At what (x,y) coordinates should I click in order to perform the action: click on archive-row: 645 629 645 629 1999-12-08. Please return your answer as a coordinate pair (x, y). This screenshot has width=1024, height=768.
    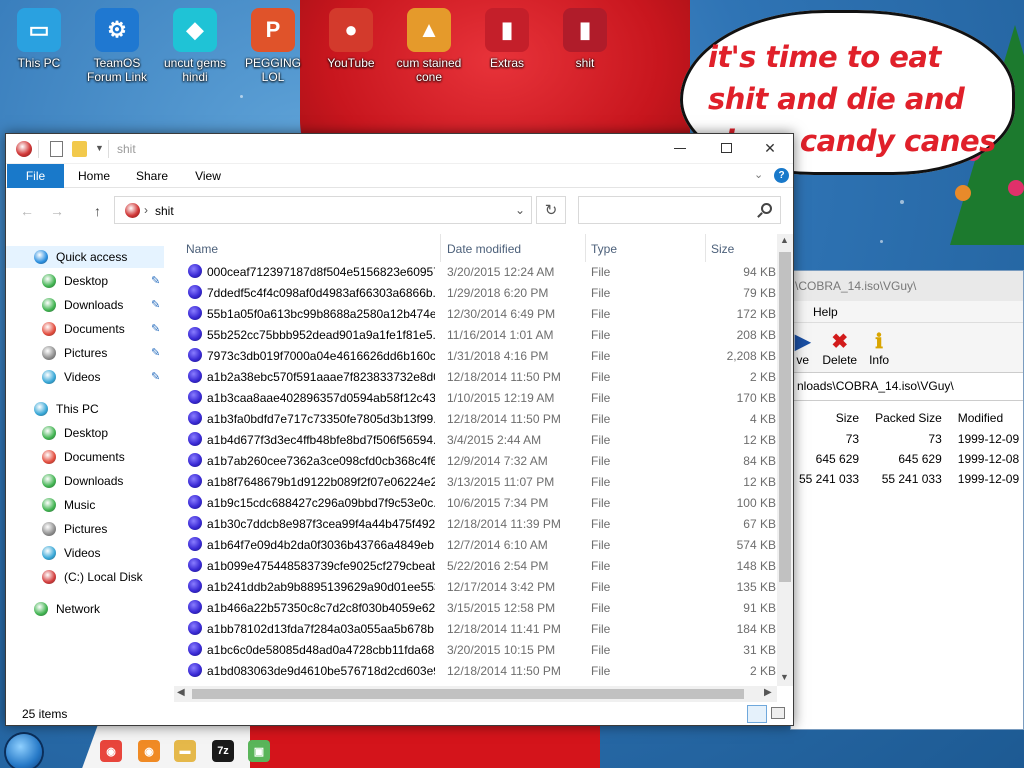
    Looking at the image, I should click on (907, 459).